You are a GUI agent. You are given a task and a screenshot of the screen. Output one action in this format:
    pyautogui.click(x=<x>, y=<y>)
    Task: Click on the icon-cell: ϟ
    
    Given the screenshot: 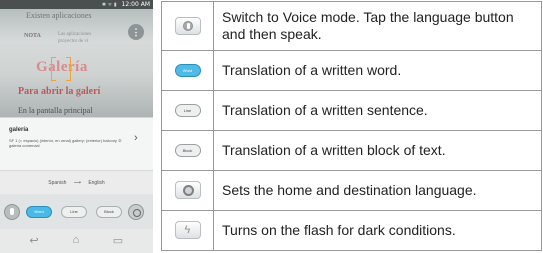 What is the action you would take?
    pyautogui.click(x=187, y=230)
    